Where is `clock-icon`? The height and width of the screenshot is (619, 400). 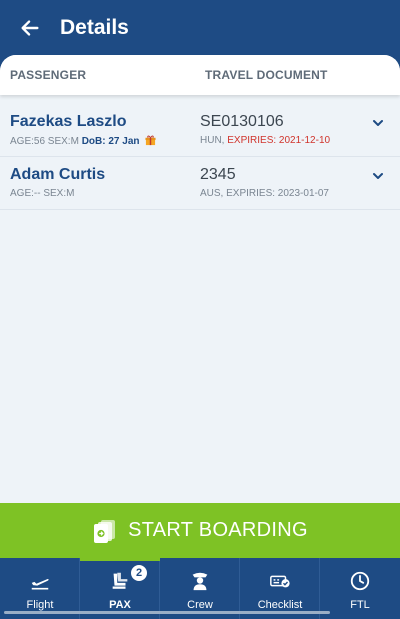 clock-icon is located at coordinates (360, 581).